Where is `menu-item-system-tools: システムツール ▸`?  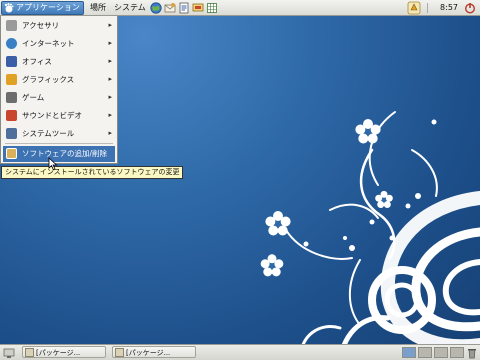 menu-item-system-tools: システムツール ▸ is located at coordinates (59, 133).